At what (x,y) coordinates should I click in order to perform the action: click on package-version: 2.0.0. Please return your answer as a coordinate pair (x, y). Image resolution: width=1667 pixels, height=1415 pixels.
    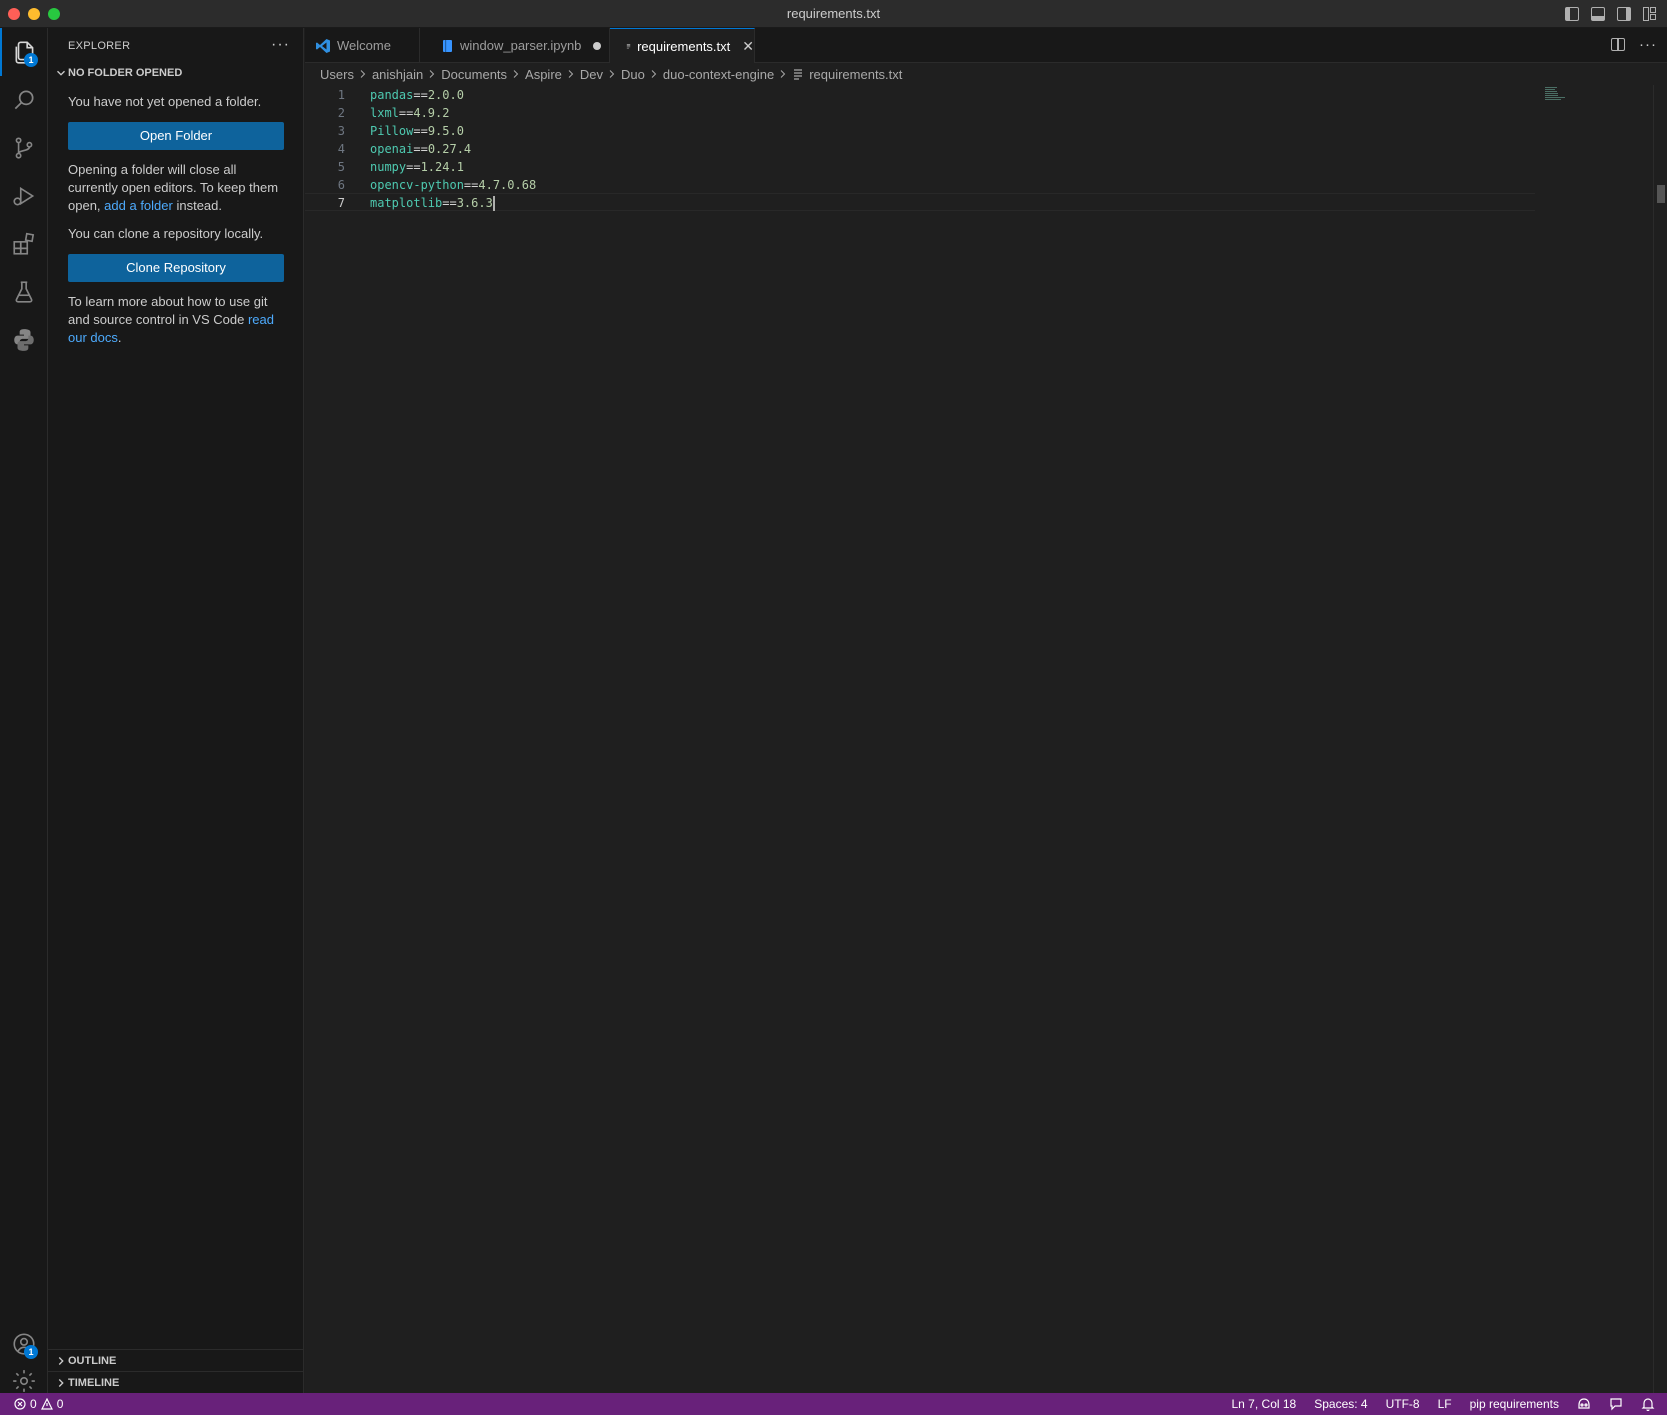
    Looking at the image, I should click on (445, 95).